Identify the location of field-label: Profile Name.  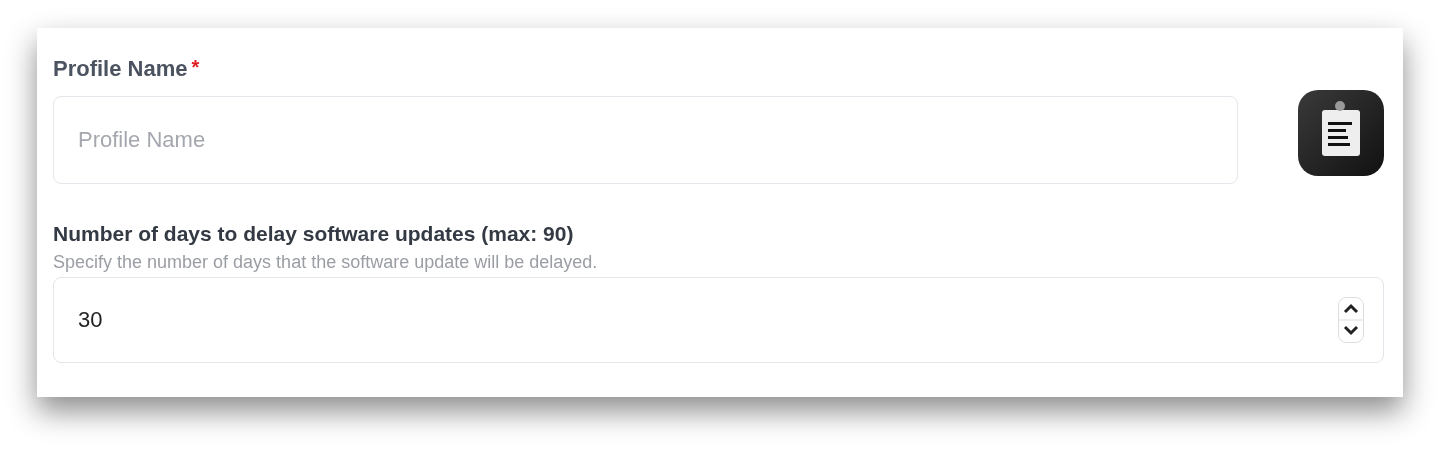
(120, 69).